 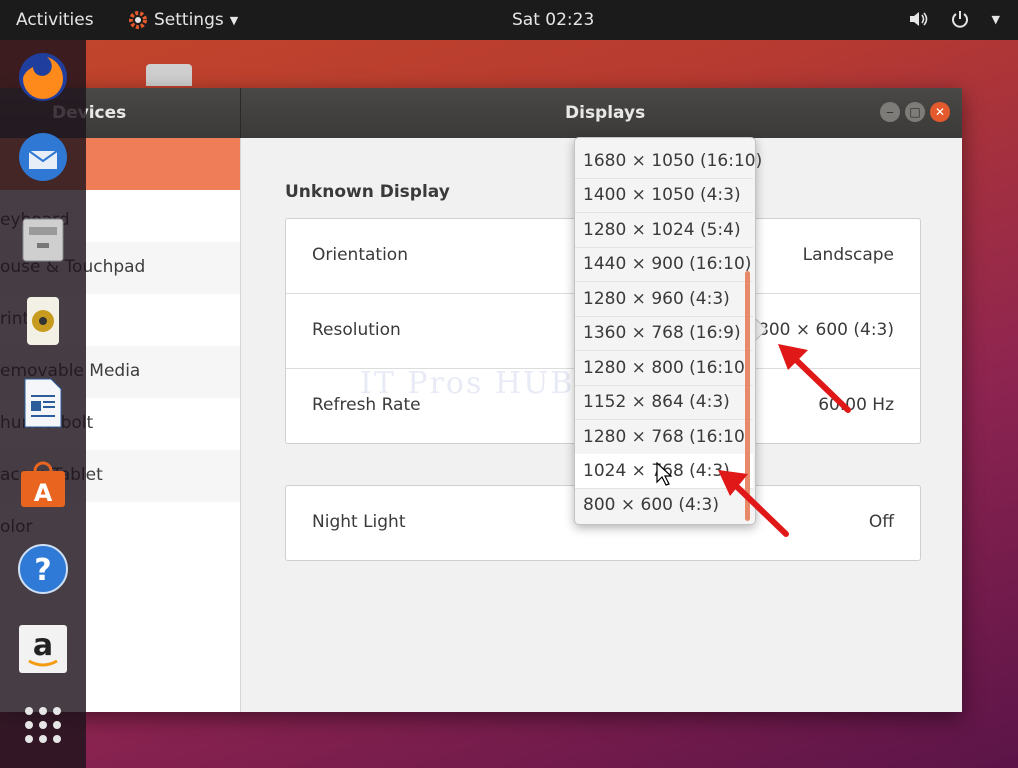 I want to click on title-separator, so click(x=240, y=113).